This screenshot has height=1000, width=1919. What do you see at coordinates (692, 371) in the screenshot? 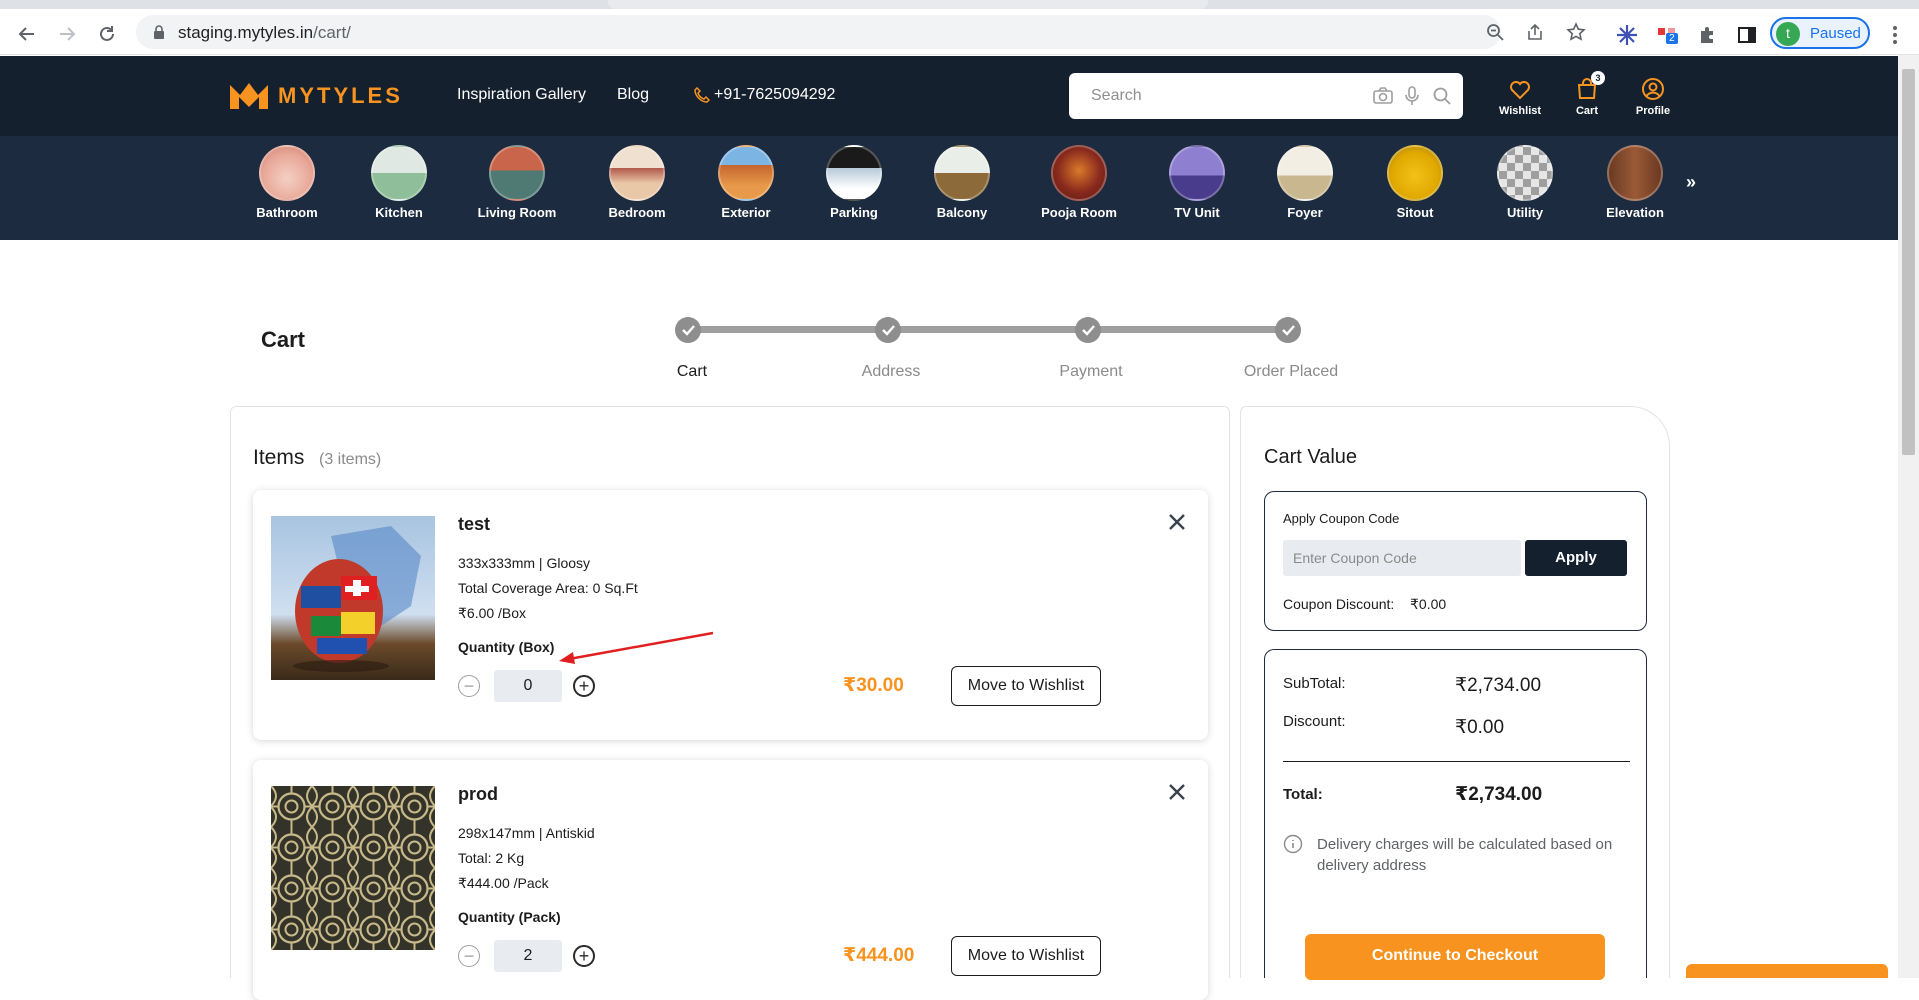
I see `step-label-cart: Cart` at bounding box center [692, 371].